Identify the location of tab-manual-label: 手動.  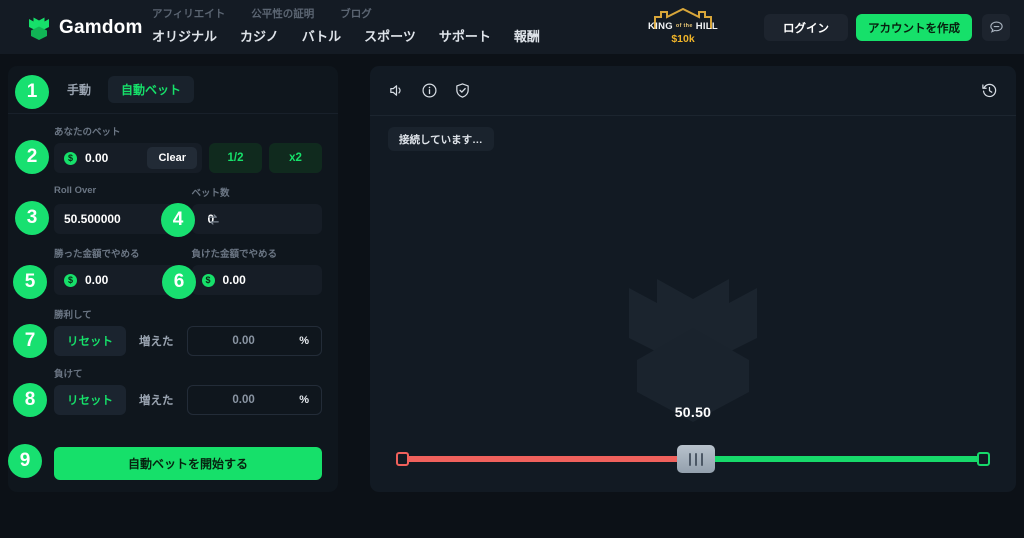
(79, 90).